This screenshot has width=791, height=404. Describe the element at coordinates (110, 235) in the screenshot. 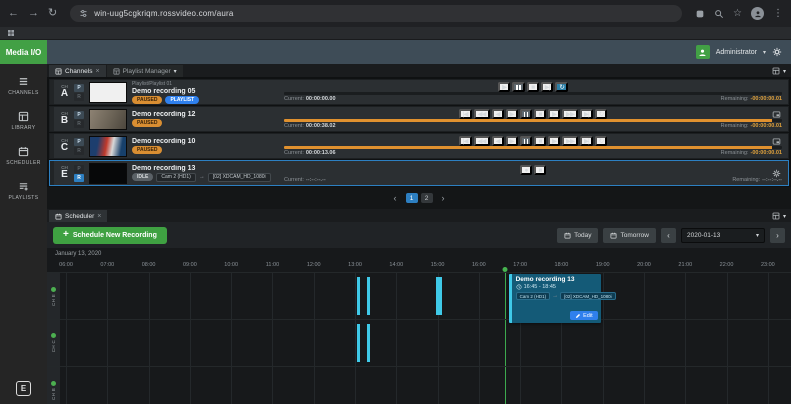

I see `schedule-new-recording-button: + Schedule New Recording` at that location.